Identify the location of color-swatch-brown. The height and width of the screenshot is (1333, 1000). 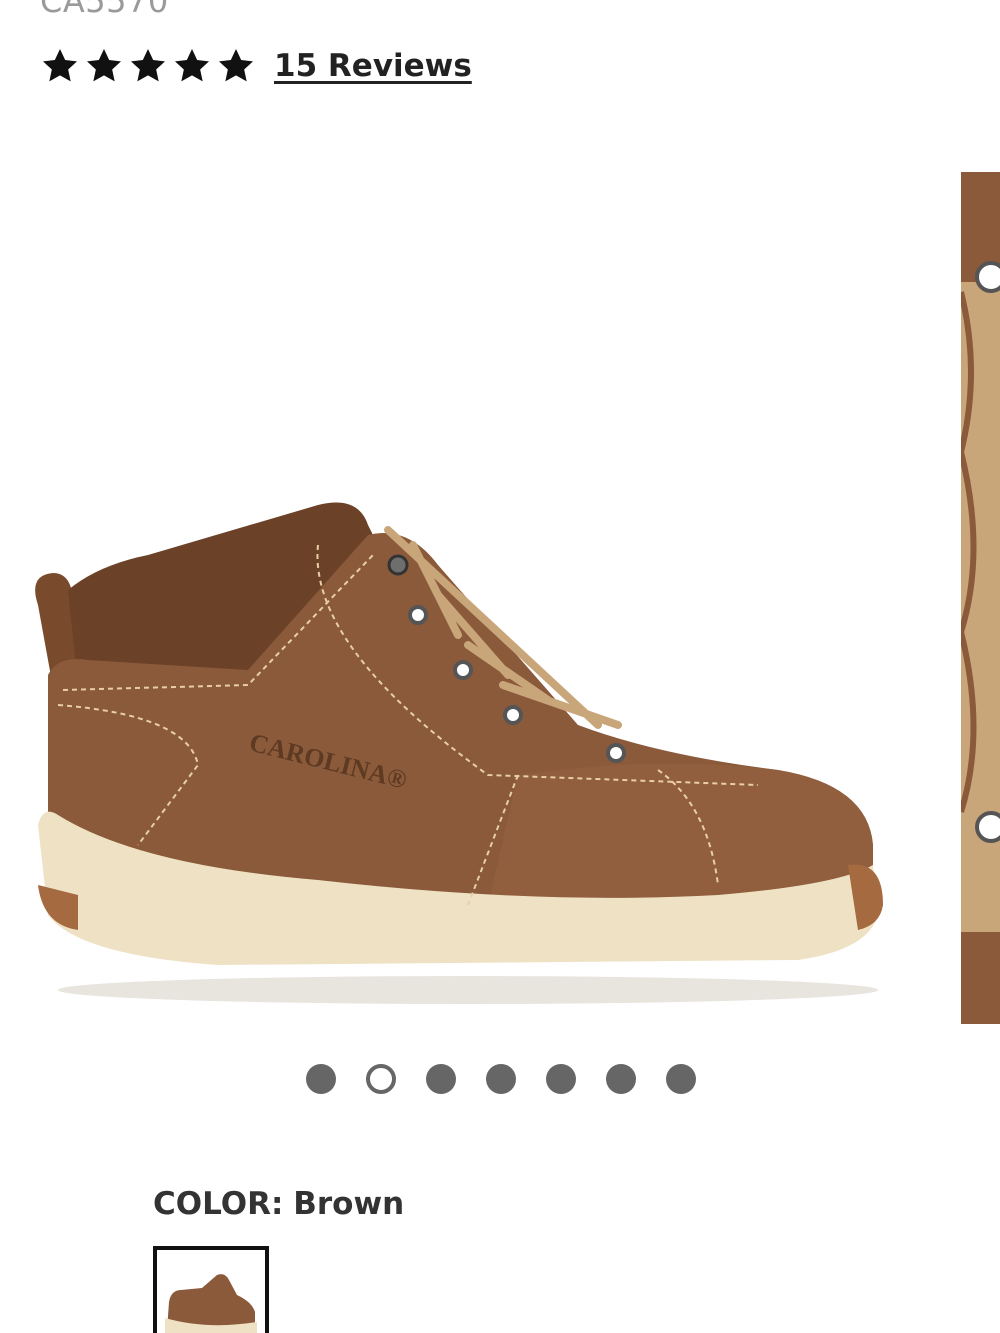
(211, 1289).